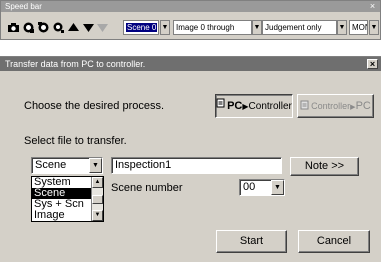  What do you see at coordinates (61, 215) in the screenshot?
I see `list-item-image: Image` at bounding box center [61, 215].